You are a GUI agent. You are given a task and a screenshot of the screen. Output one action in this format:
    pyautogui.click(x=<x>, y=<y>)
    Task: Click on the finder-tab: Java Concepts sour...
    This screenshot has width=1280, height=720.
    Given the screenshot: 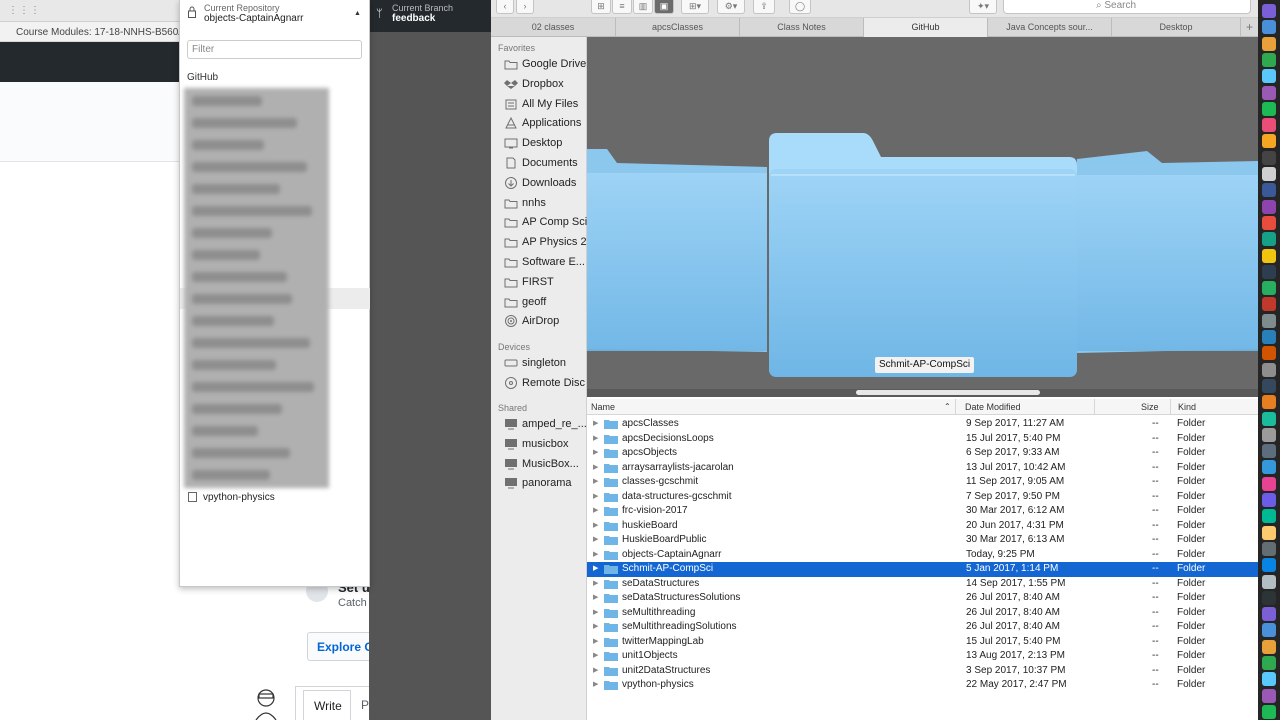 What is the action you would take?
    pyautogui.click(x=1050, y=27)
    